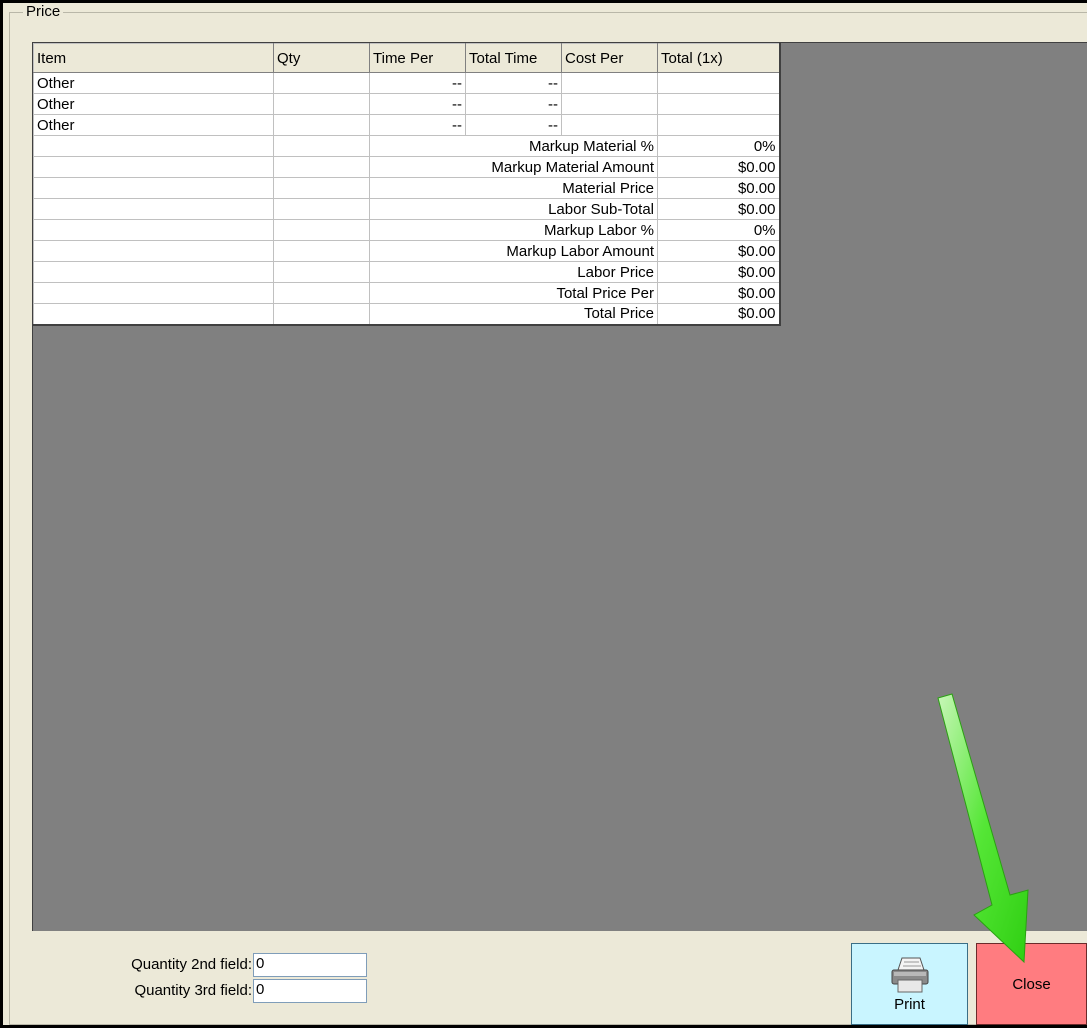 This screenshot has width=1087, height=1028. I want to click on column-header-item: Item, so click(153, 58).